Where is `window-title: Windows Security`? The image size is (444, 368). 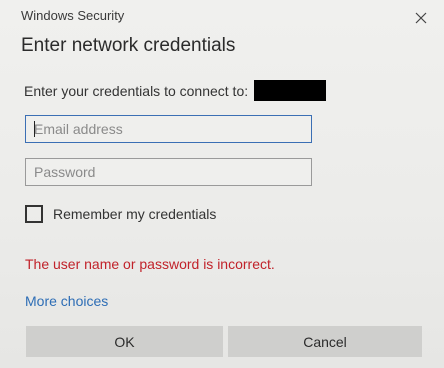 window-title: Windows Security is located at coordinates (73, 15).